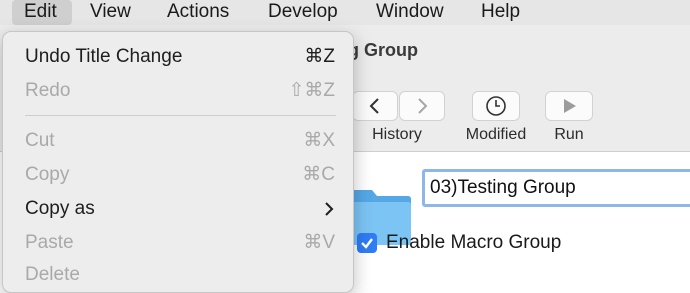  I want to click on menu-item-label: Paste, so click(49, 242).